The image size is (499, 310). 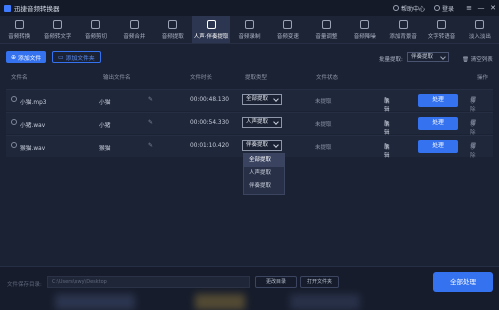 What do you see at coordinates (264, 173) in the screenshot?
I see `dropdown-option: 人声提取` at bounding box center [264, 173].